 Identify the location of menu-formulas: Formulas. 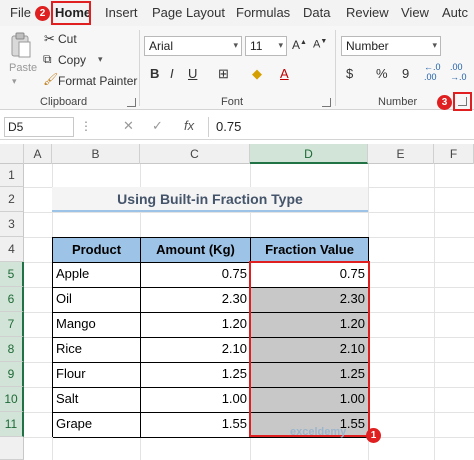
(263, 12).